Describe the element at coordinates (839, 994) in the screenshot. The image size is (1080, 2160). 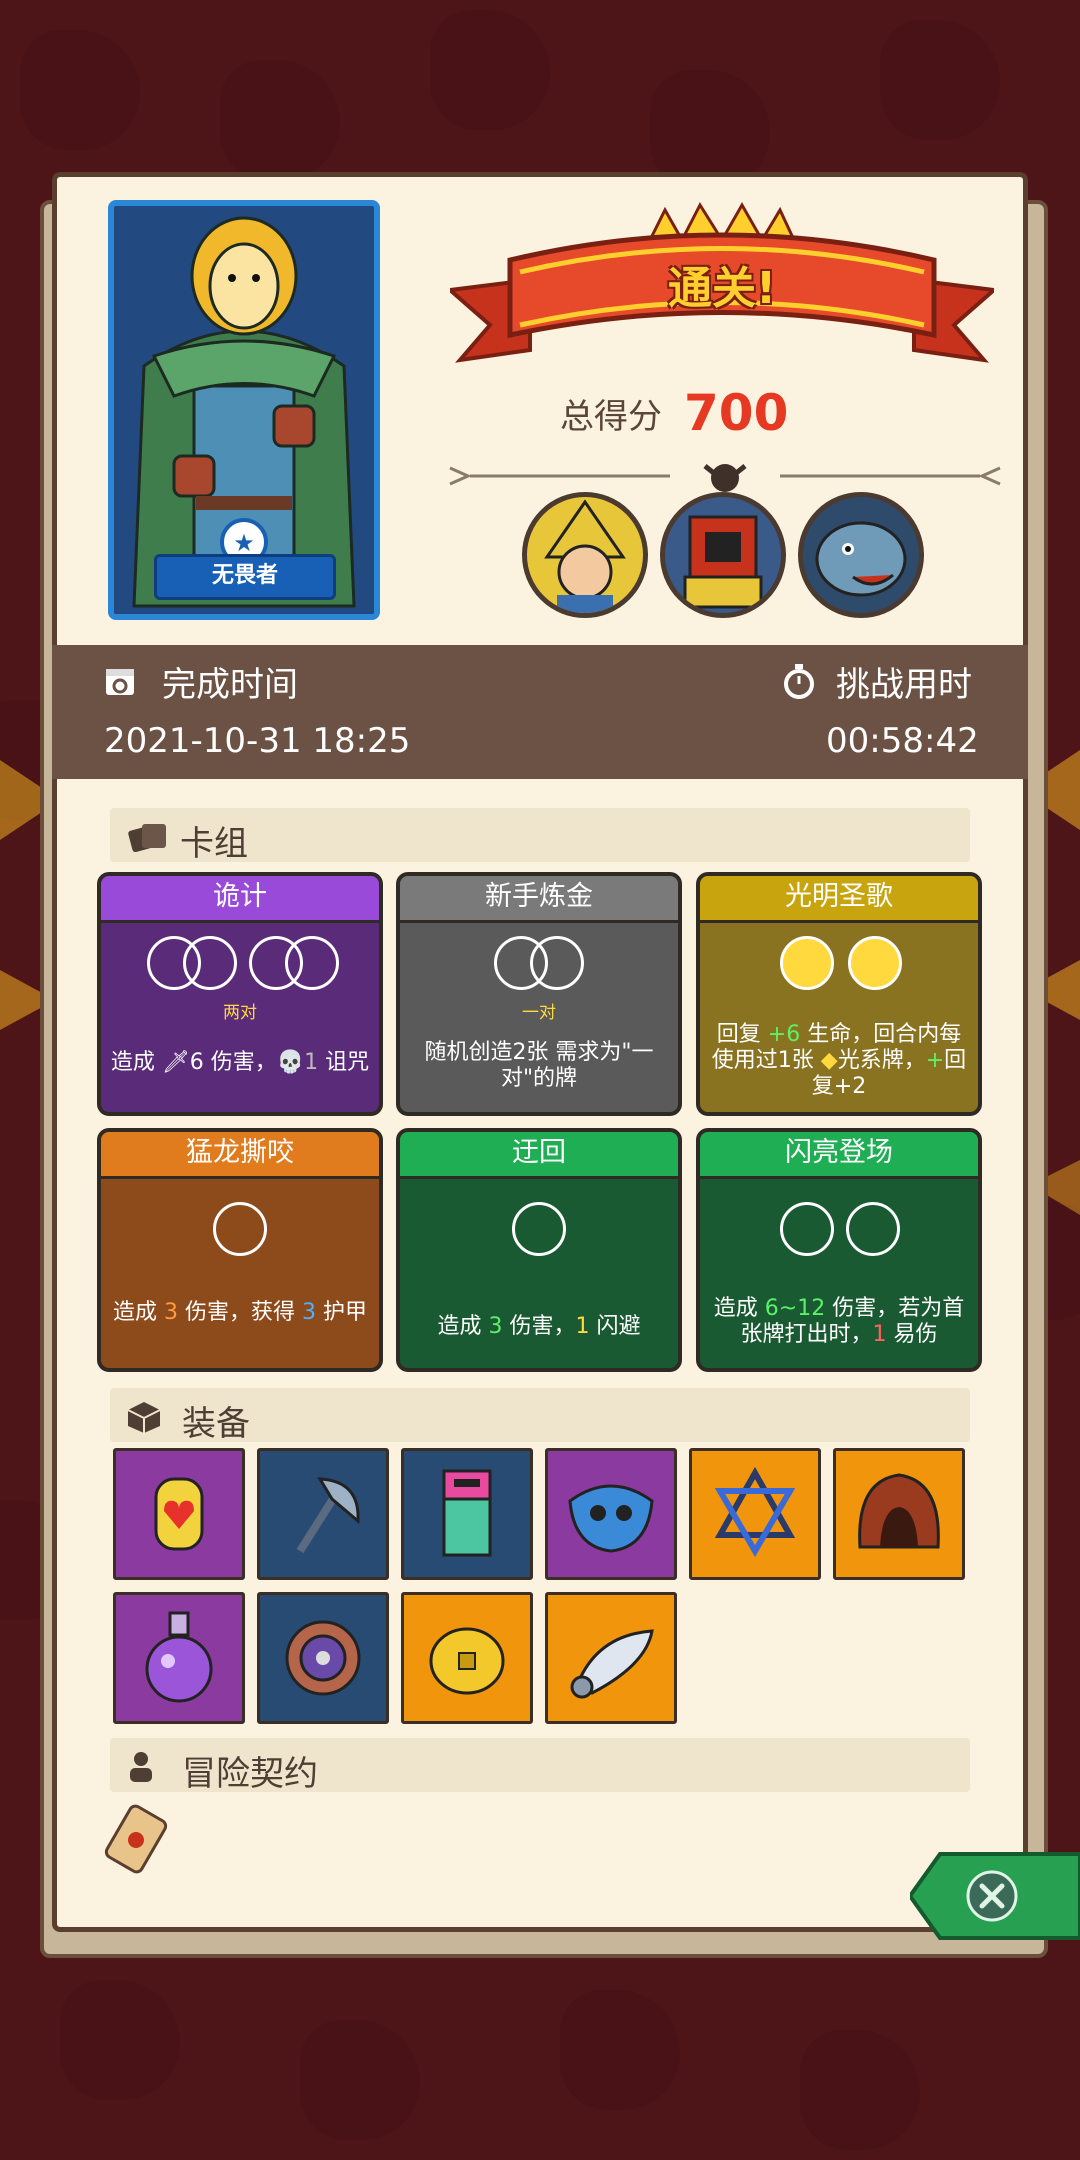
I see `card-light-hymn: 光明圣歌 回复 +6 生命，回合内每使用过1张 ◆光系牌，+回复+2` at that location.